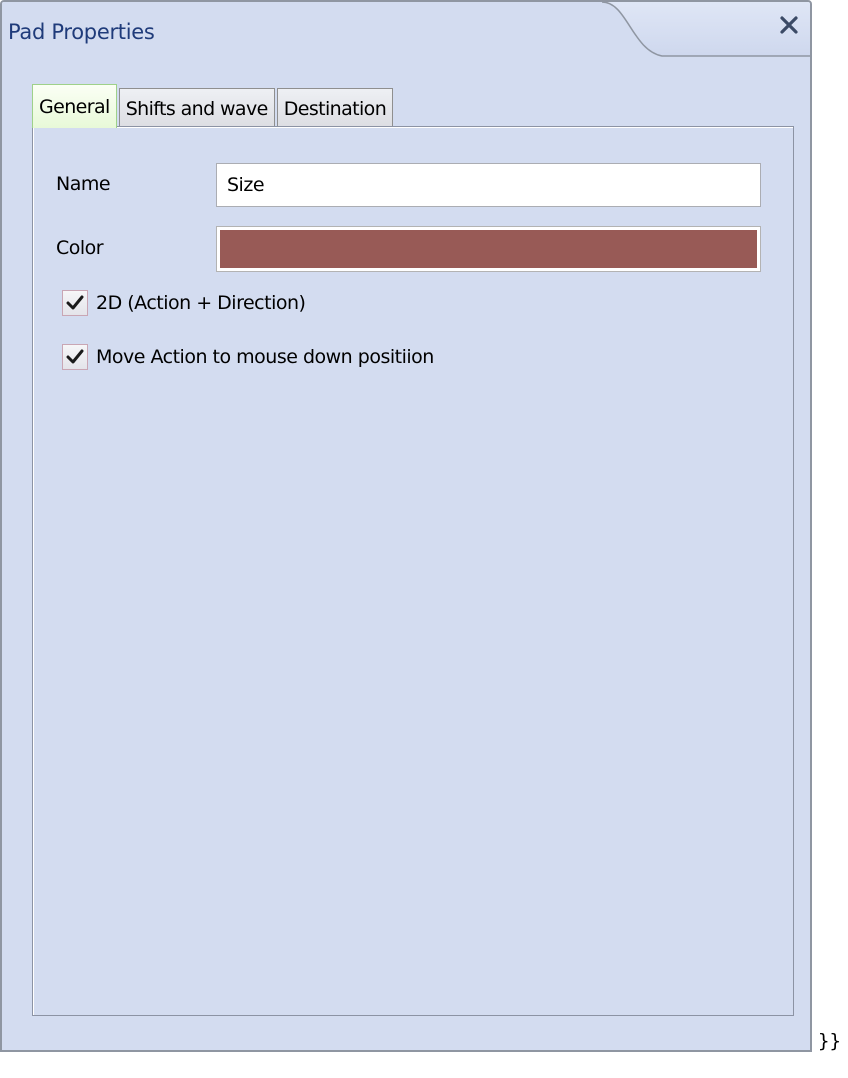  I want to click on name-label: Name, so click(83, 184).